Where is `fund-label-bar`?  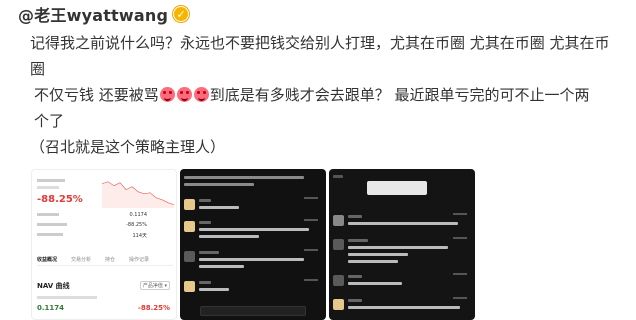
fund-label-bar is located at coordinates (51, 180).